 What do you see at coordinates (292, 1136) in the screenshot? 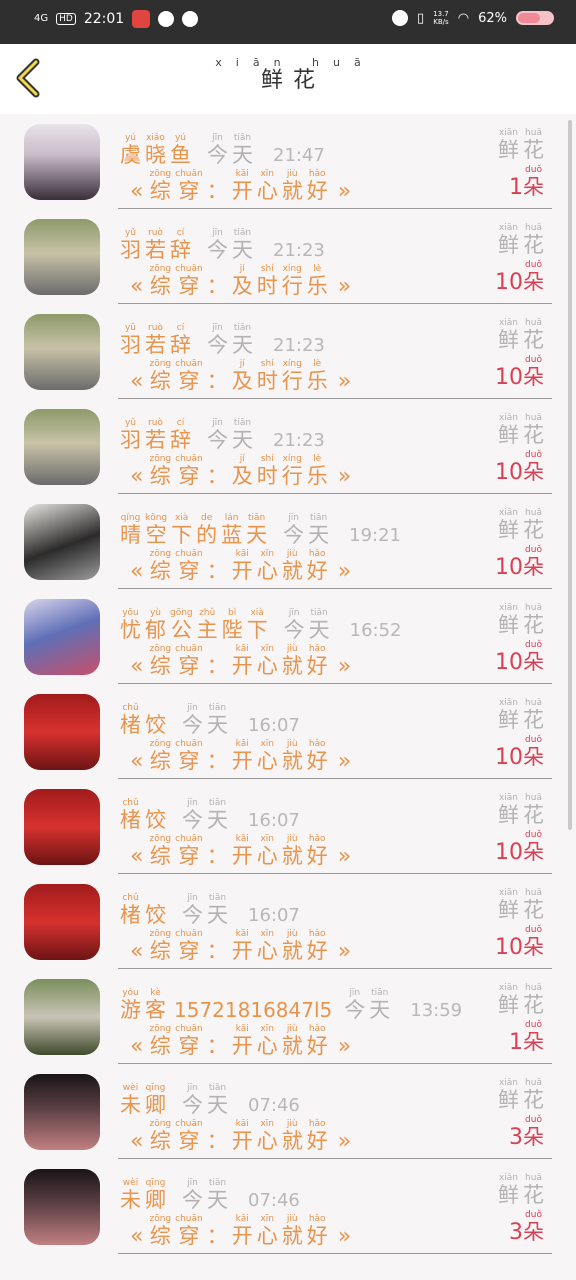
I see `book-title-char: jiù 就` at bounding box center [292, 1136].